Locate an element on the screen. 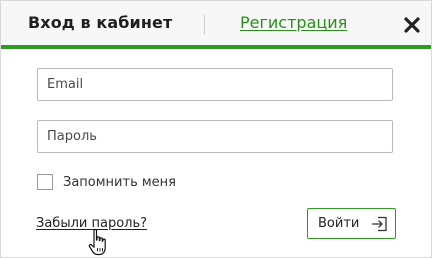 This screenshot has height=258, width=432. password-field is located at coordinates (215, 136).